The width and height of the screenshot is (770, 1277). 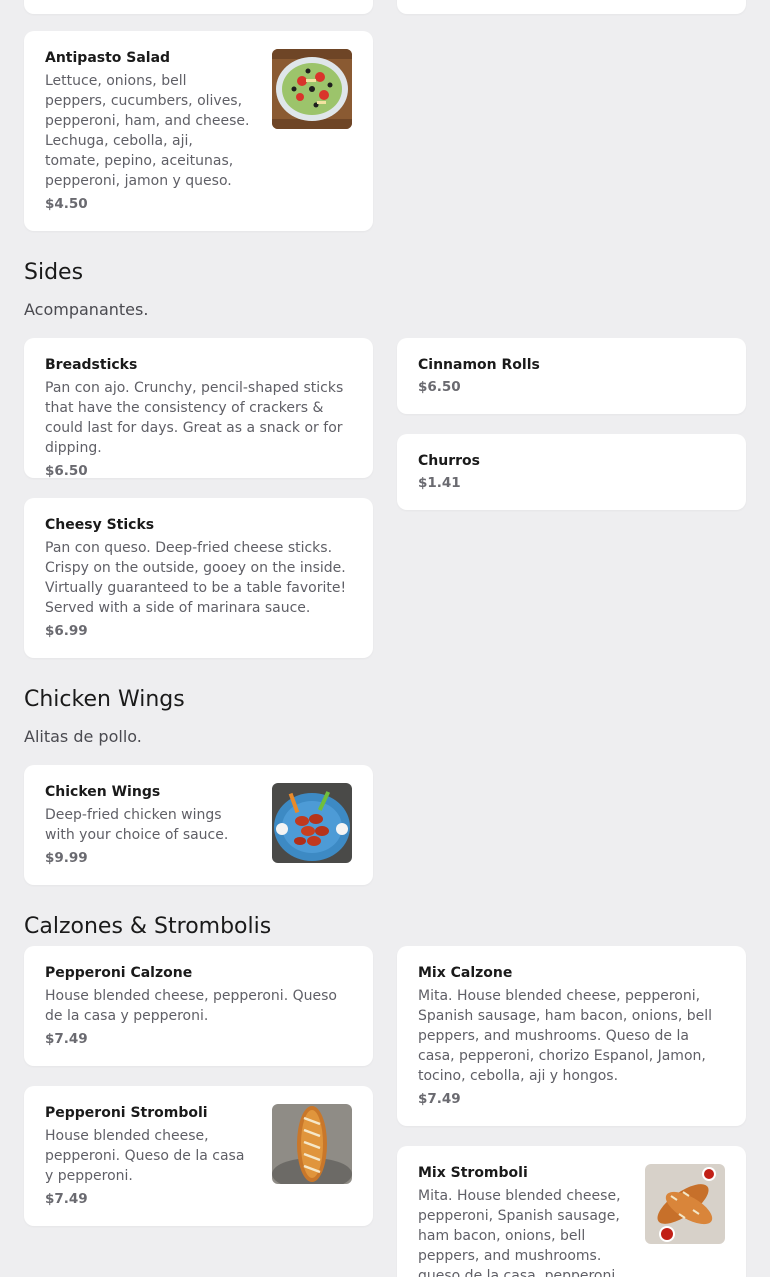 What do you see at coordinates (103, 792) in the screenshot?
I see `item-name: Chicken Wings` at bounding box center [103, 792].